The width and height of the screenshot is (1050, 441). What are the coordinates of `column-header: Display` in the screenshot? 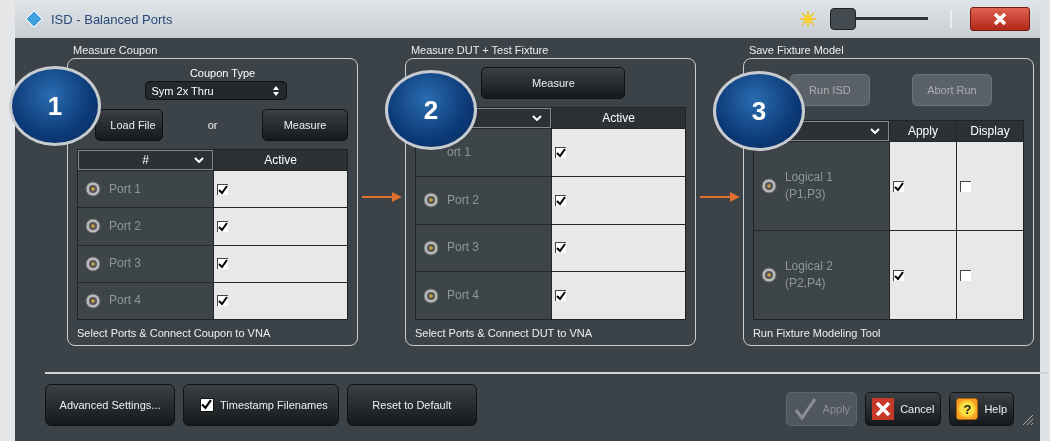 It's located at (989, 131).